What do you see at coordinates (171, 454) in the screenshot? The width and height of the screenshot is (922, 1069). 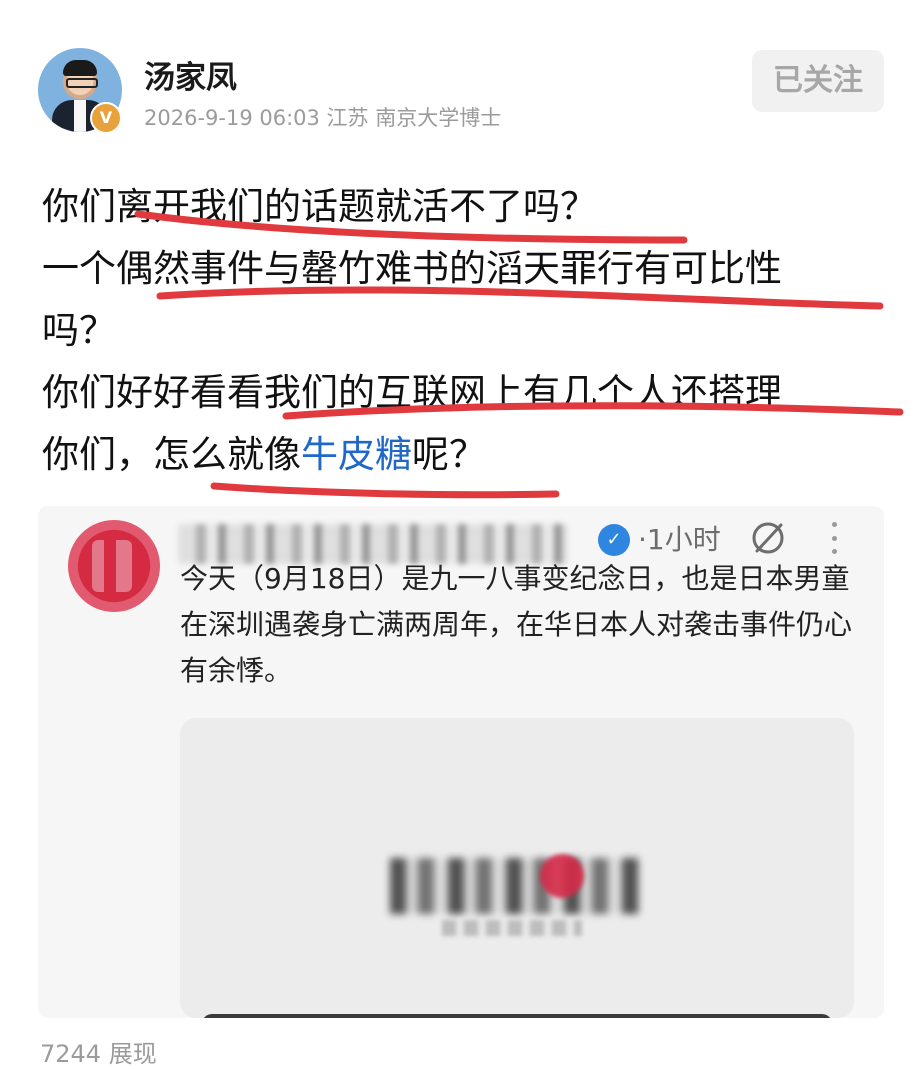 I see `post-line-5-text: 你们，怎么就像` at bounding box center [171, 454].